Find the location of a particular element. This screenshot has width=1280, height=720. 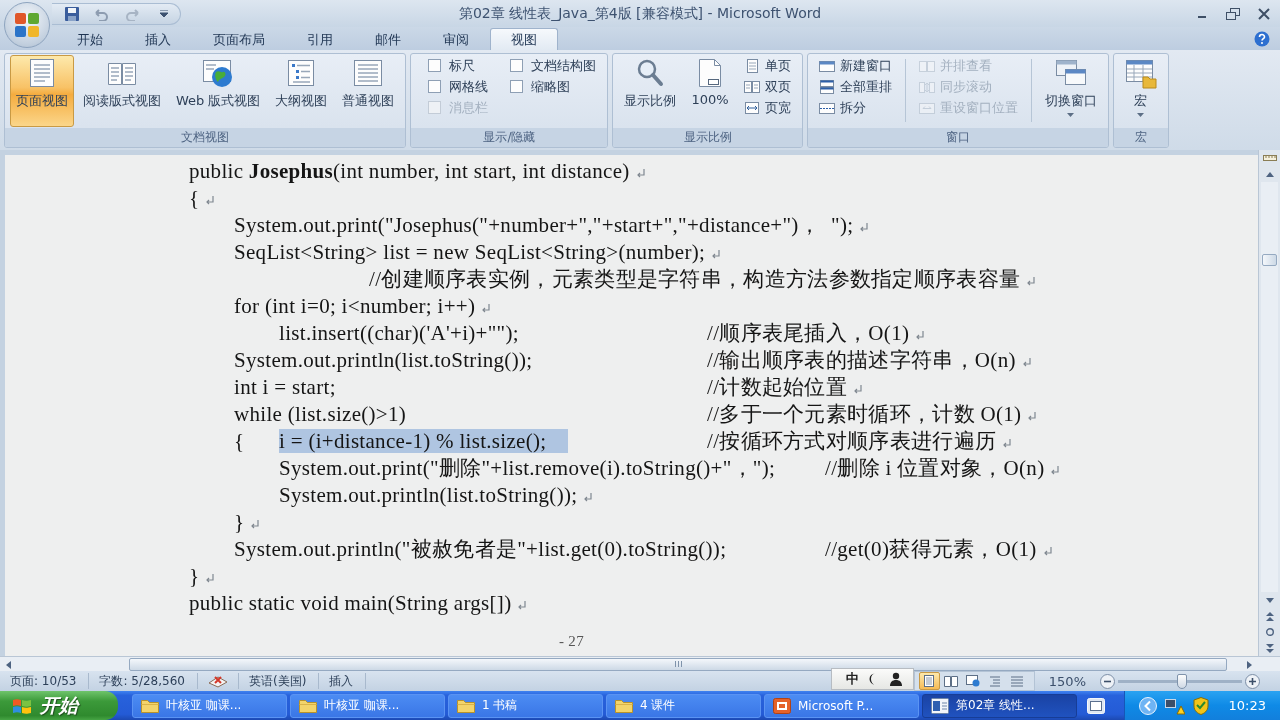

group-label: 文档视图 is located at coordinates (205, 137).